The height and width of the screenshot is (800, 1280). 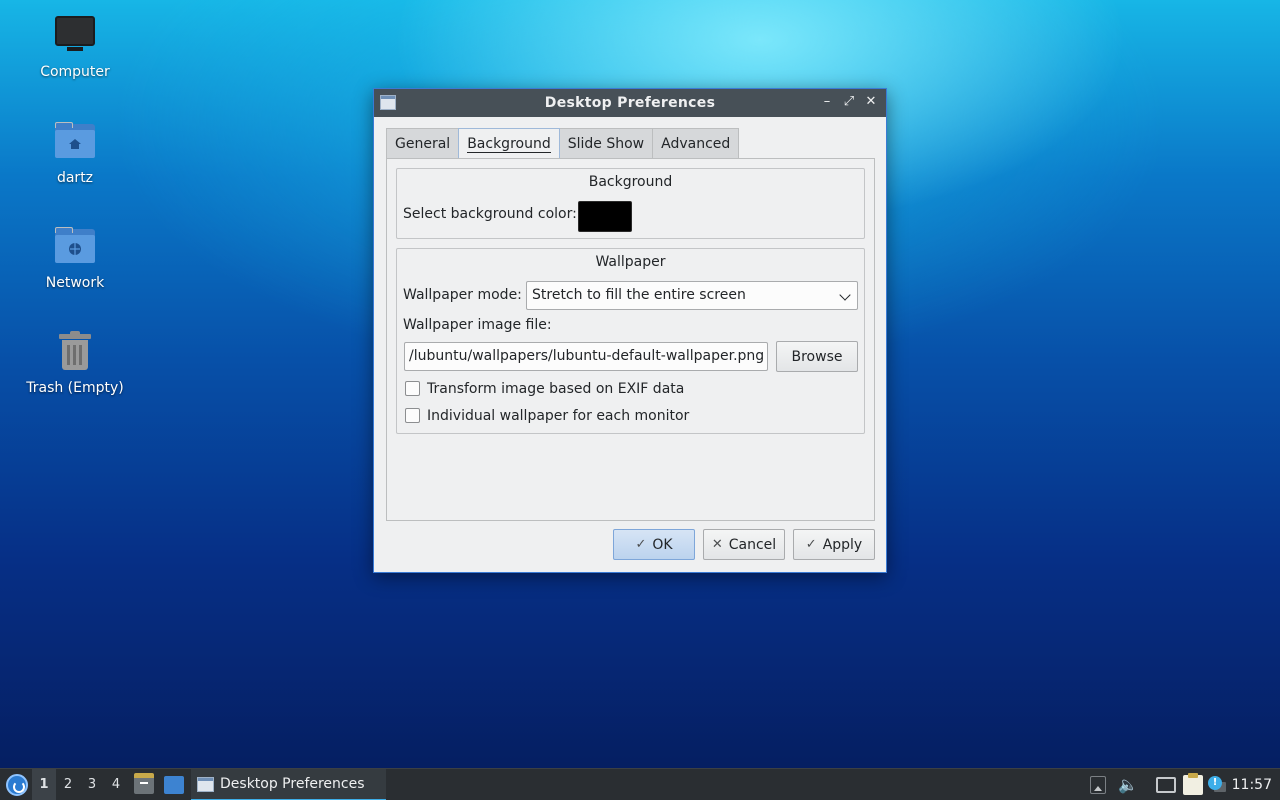 I want to click on ok-button: ✓ OK, so click(x=654, y=544).